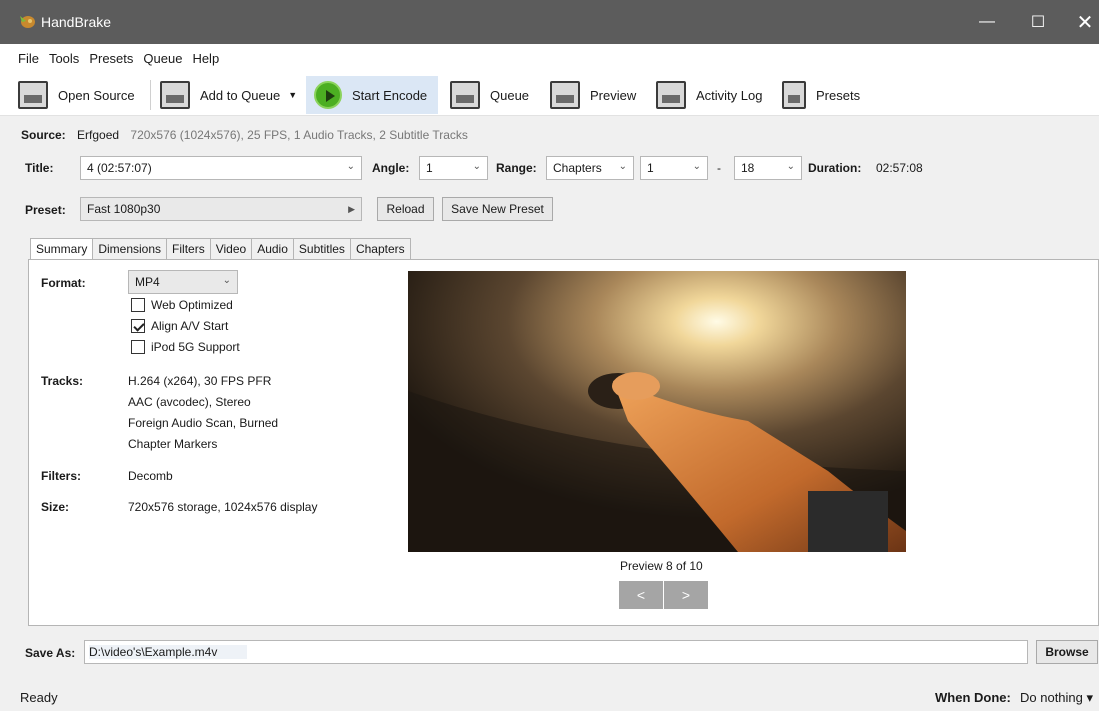 The width and height of the screenshot is (1099, 711). What do you see at coordinates (231, 248) in the screenshot?
I see `tab-video: Video` at bounding box center [231, 248].